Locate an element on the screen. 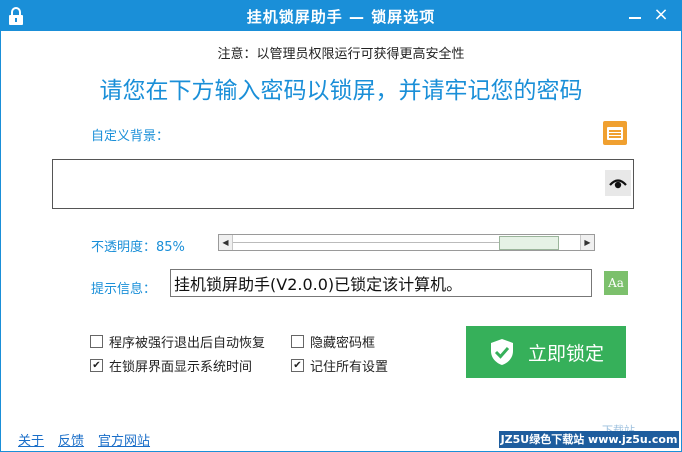 Image resolution: width=682 pixels, height=452 pixels. slider-track is located at coordinates (406, 242).